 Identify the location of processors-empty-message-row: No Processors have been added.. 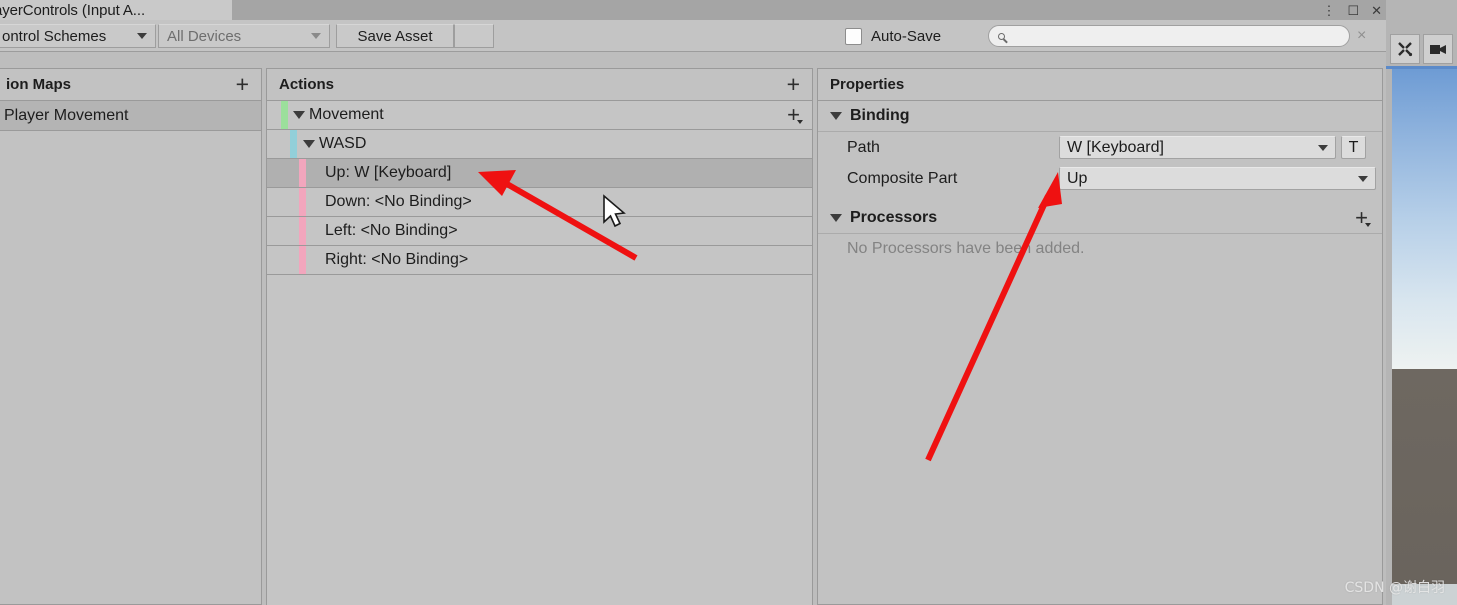
(1100, 249).